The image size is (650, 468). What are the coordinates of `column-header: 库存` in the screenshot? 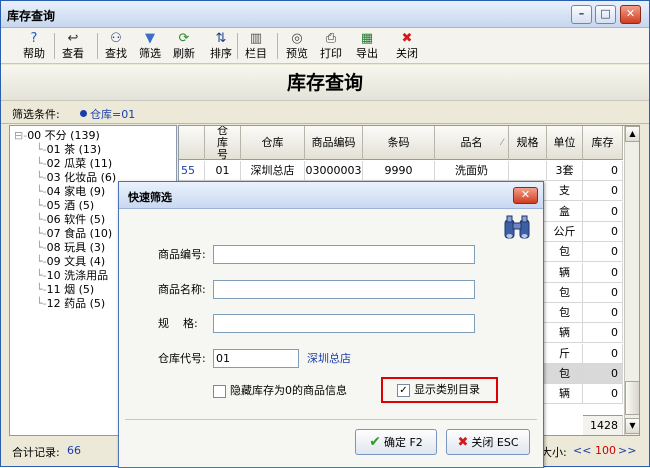 It's located at (603, 143).